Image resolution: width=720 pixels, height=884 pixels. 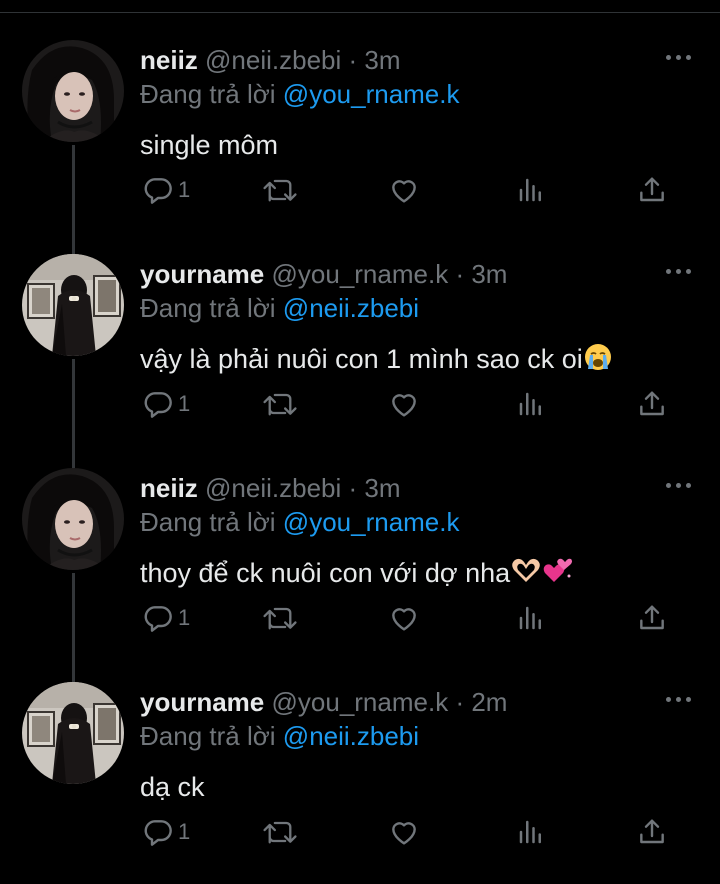 I want to click on tweet-header: yourname @you_rname.k · 3m, so click(x=323, y=274).